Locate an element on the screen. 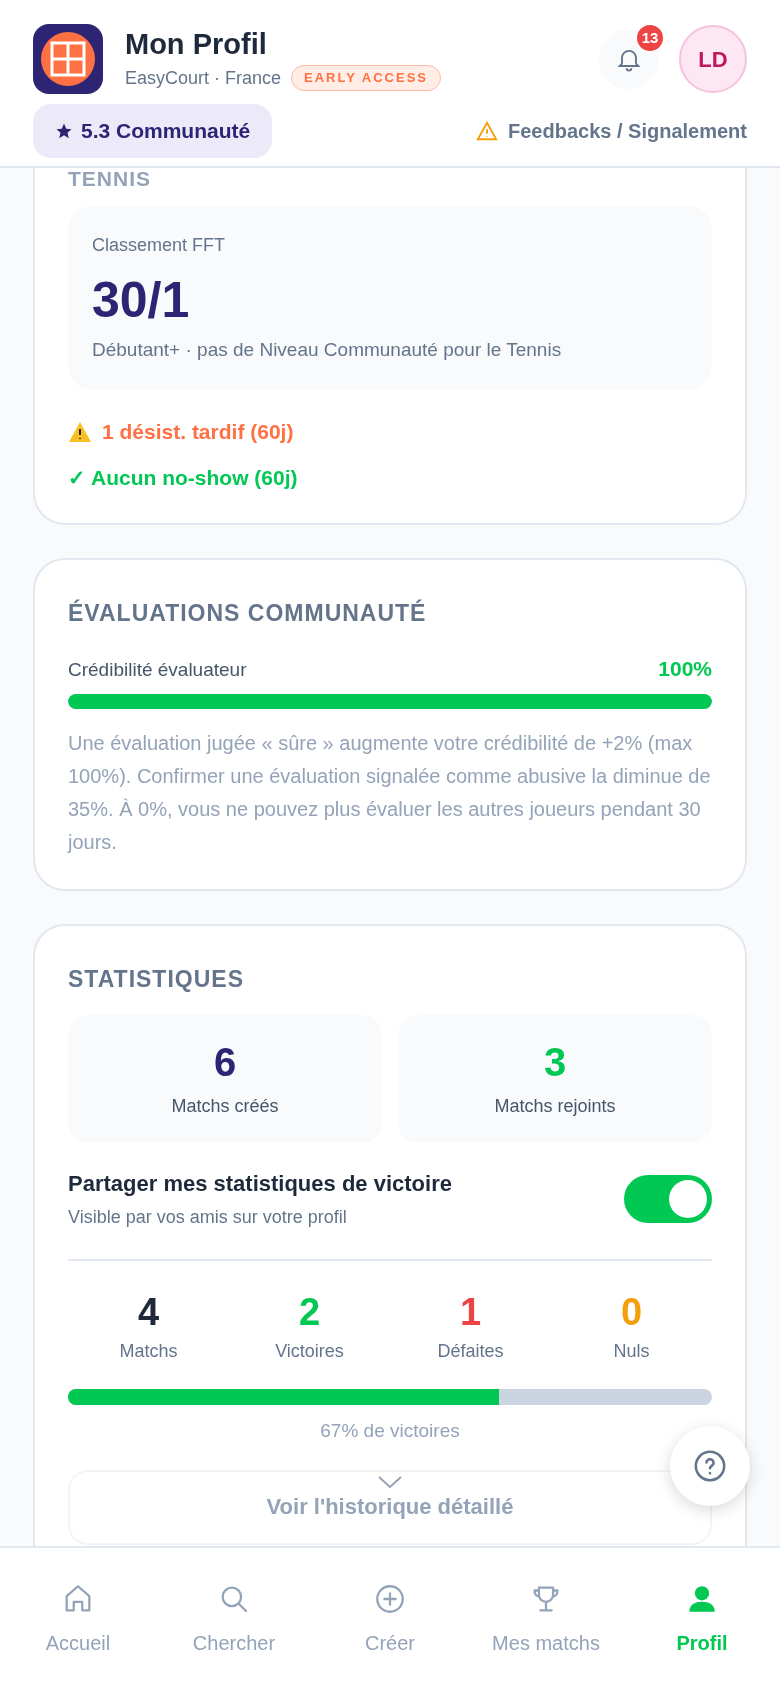  no-show-notice: ✓ Aucun no-show (60j) is located at coordinates (183, 477).